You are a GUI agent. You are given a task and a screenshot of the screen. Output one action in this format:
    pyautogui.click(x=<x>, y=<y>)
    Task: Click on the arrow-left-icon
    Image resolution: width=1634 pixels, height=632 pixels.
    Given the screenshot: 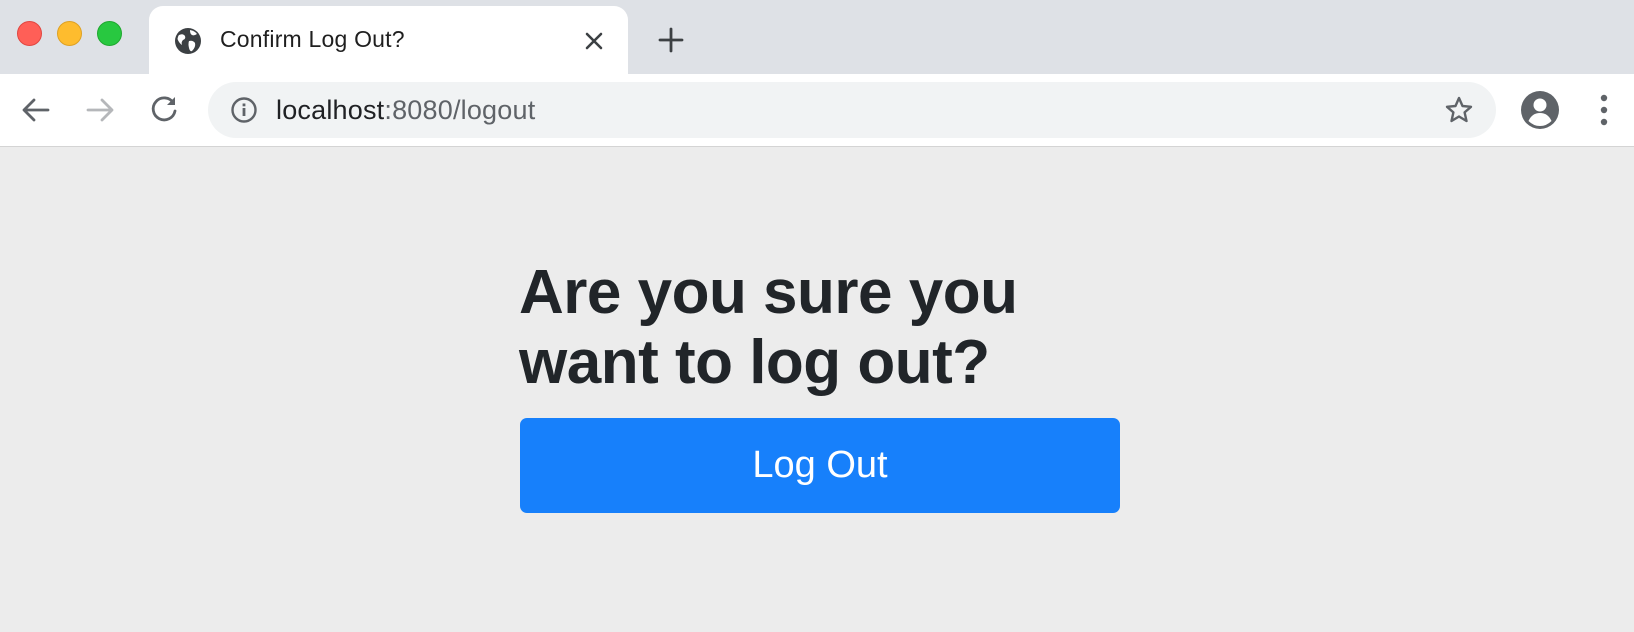 What is the action you would take?
    pyautogui.click(x=36, y=110)
    